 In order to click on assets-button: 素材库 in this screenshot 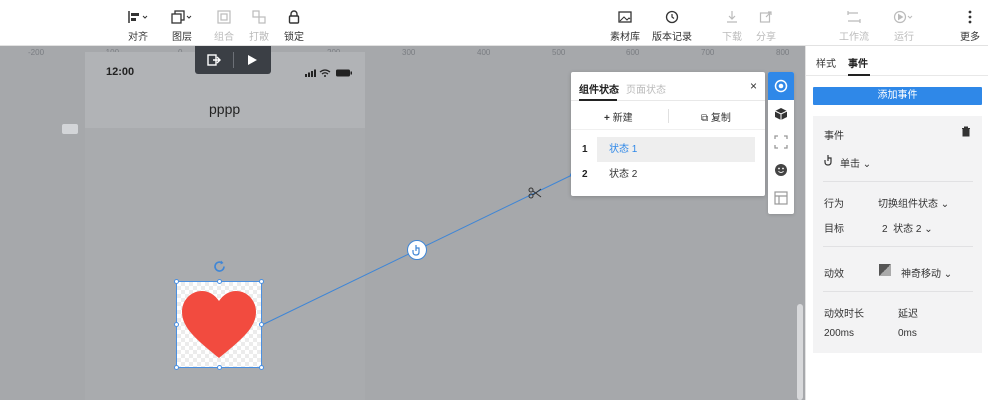, I will do `click(625, 25)`.